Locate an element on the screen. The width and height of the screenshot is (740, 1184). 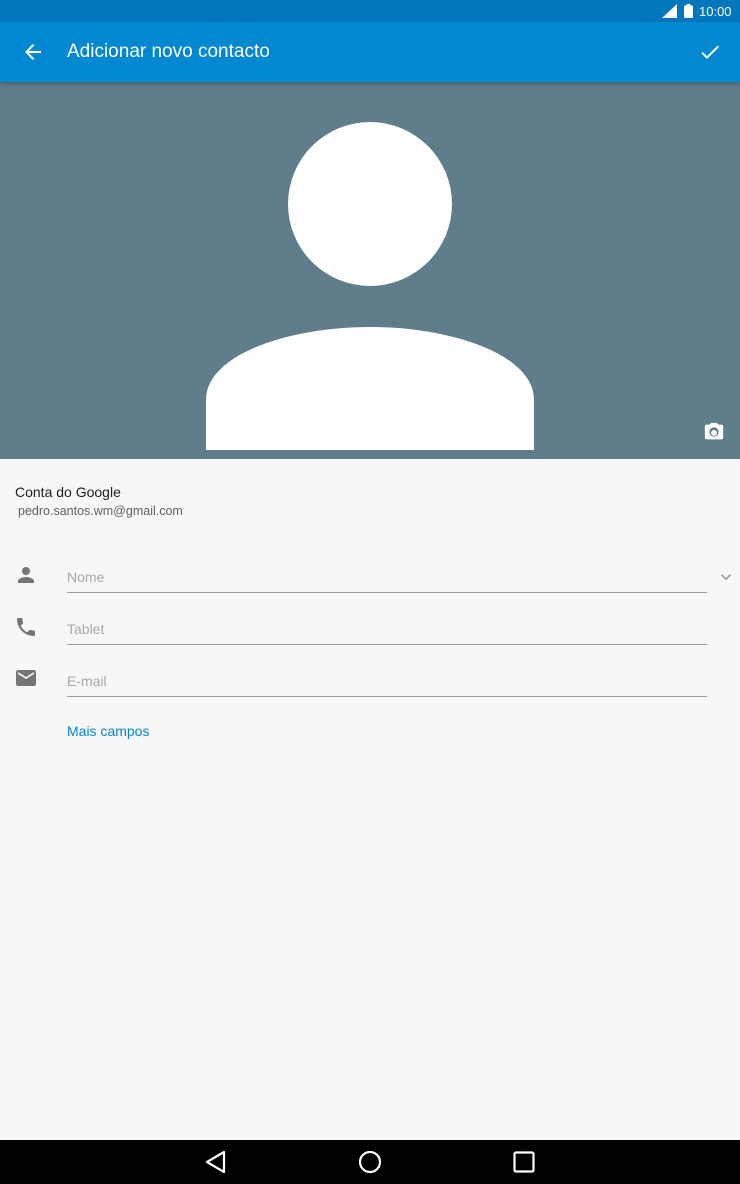
check-icon is located at coordinates (710, 52).